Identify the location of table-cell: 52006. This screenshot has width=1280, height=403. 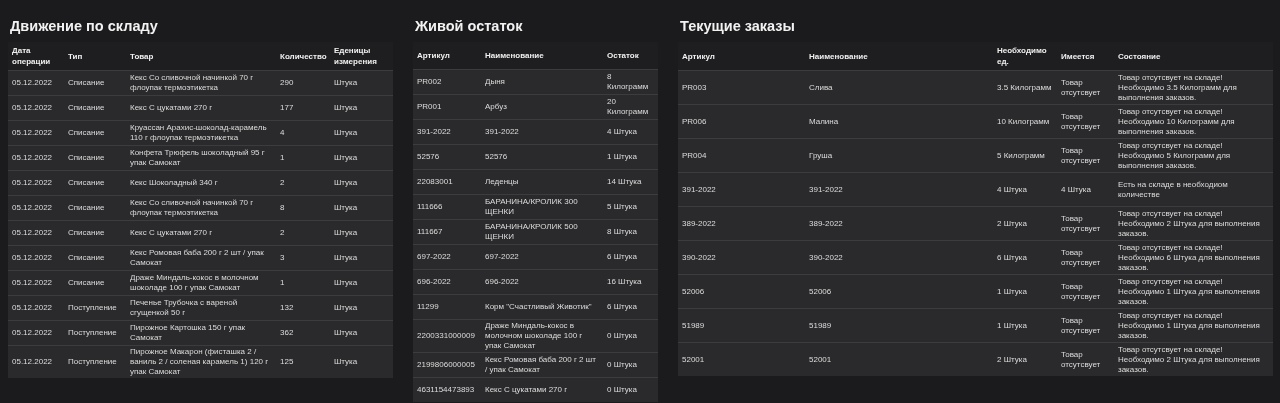
(899, 291).